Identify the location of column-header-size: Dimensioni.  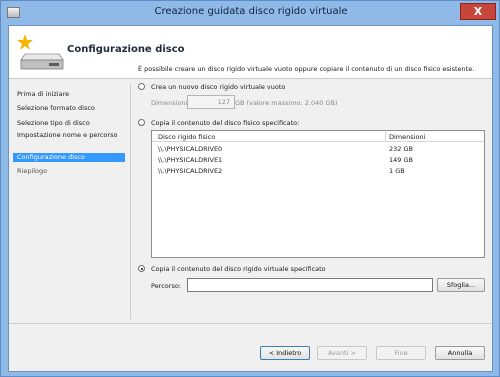
(407, 137).